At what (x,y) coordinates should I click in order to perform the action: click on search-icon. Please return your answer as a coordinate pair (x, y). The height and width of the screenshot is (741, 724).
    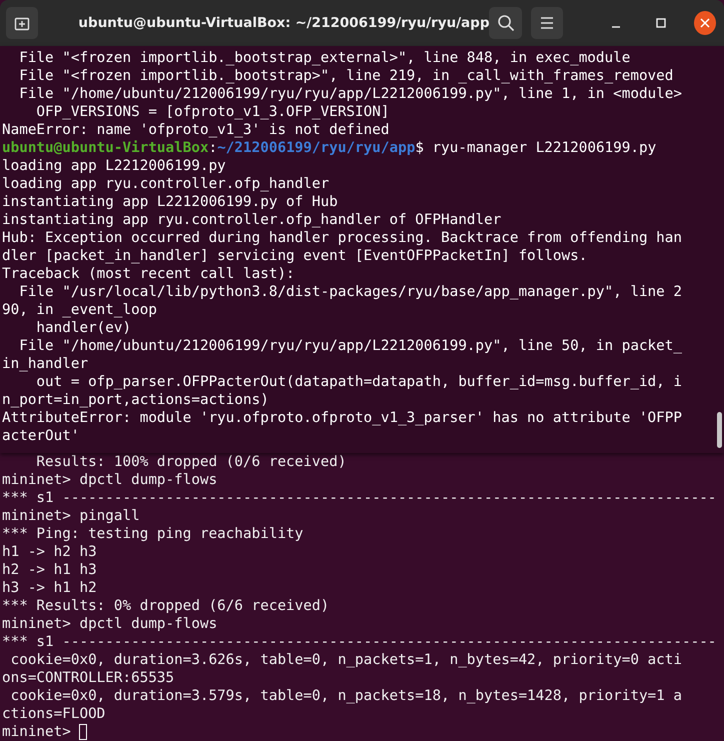
    Looking at the image, I should click on (505, 23).